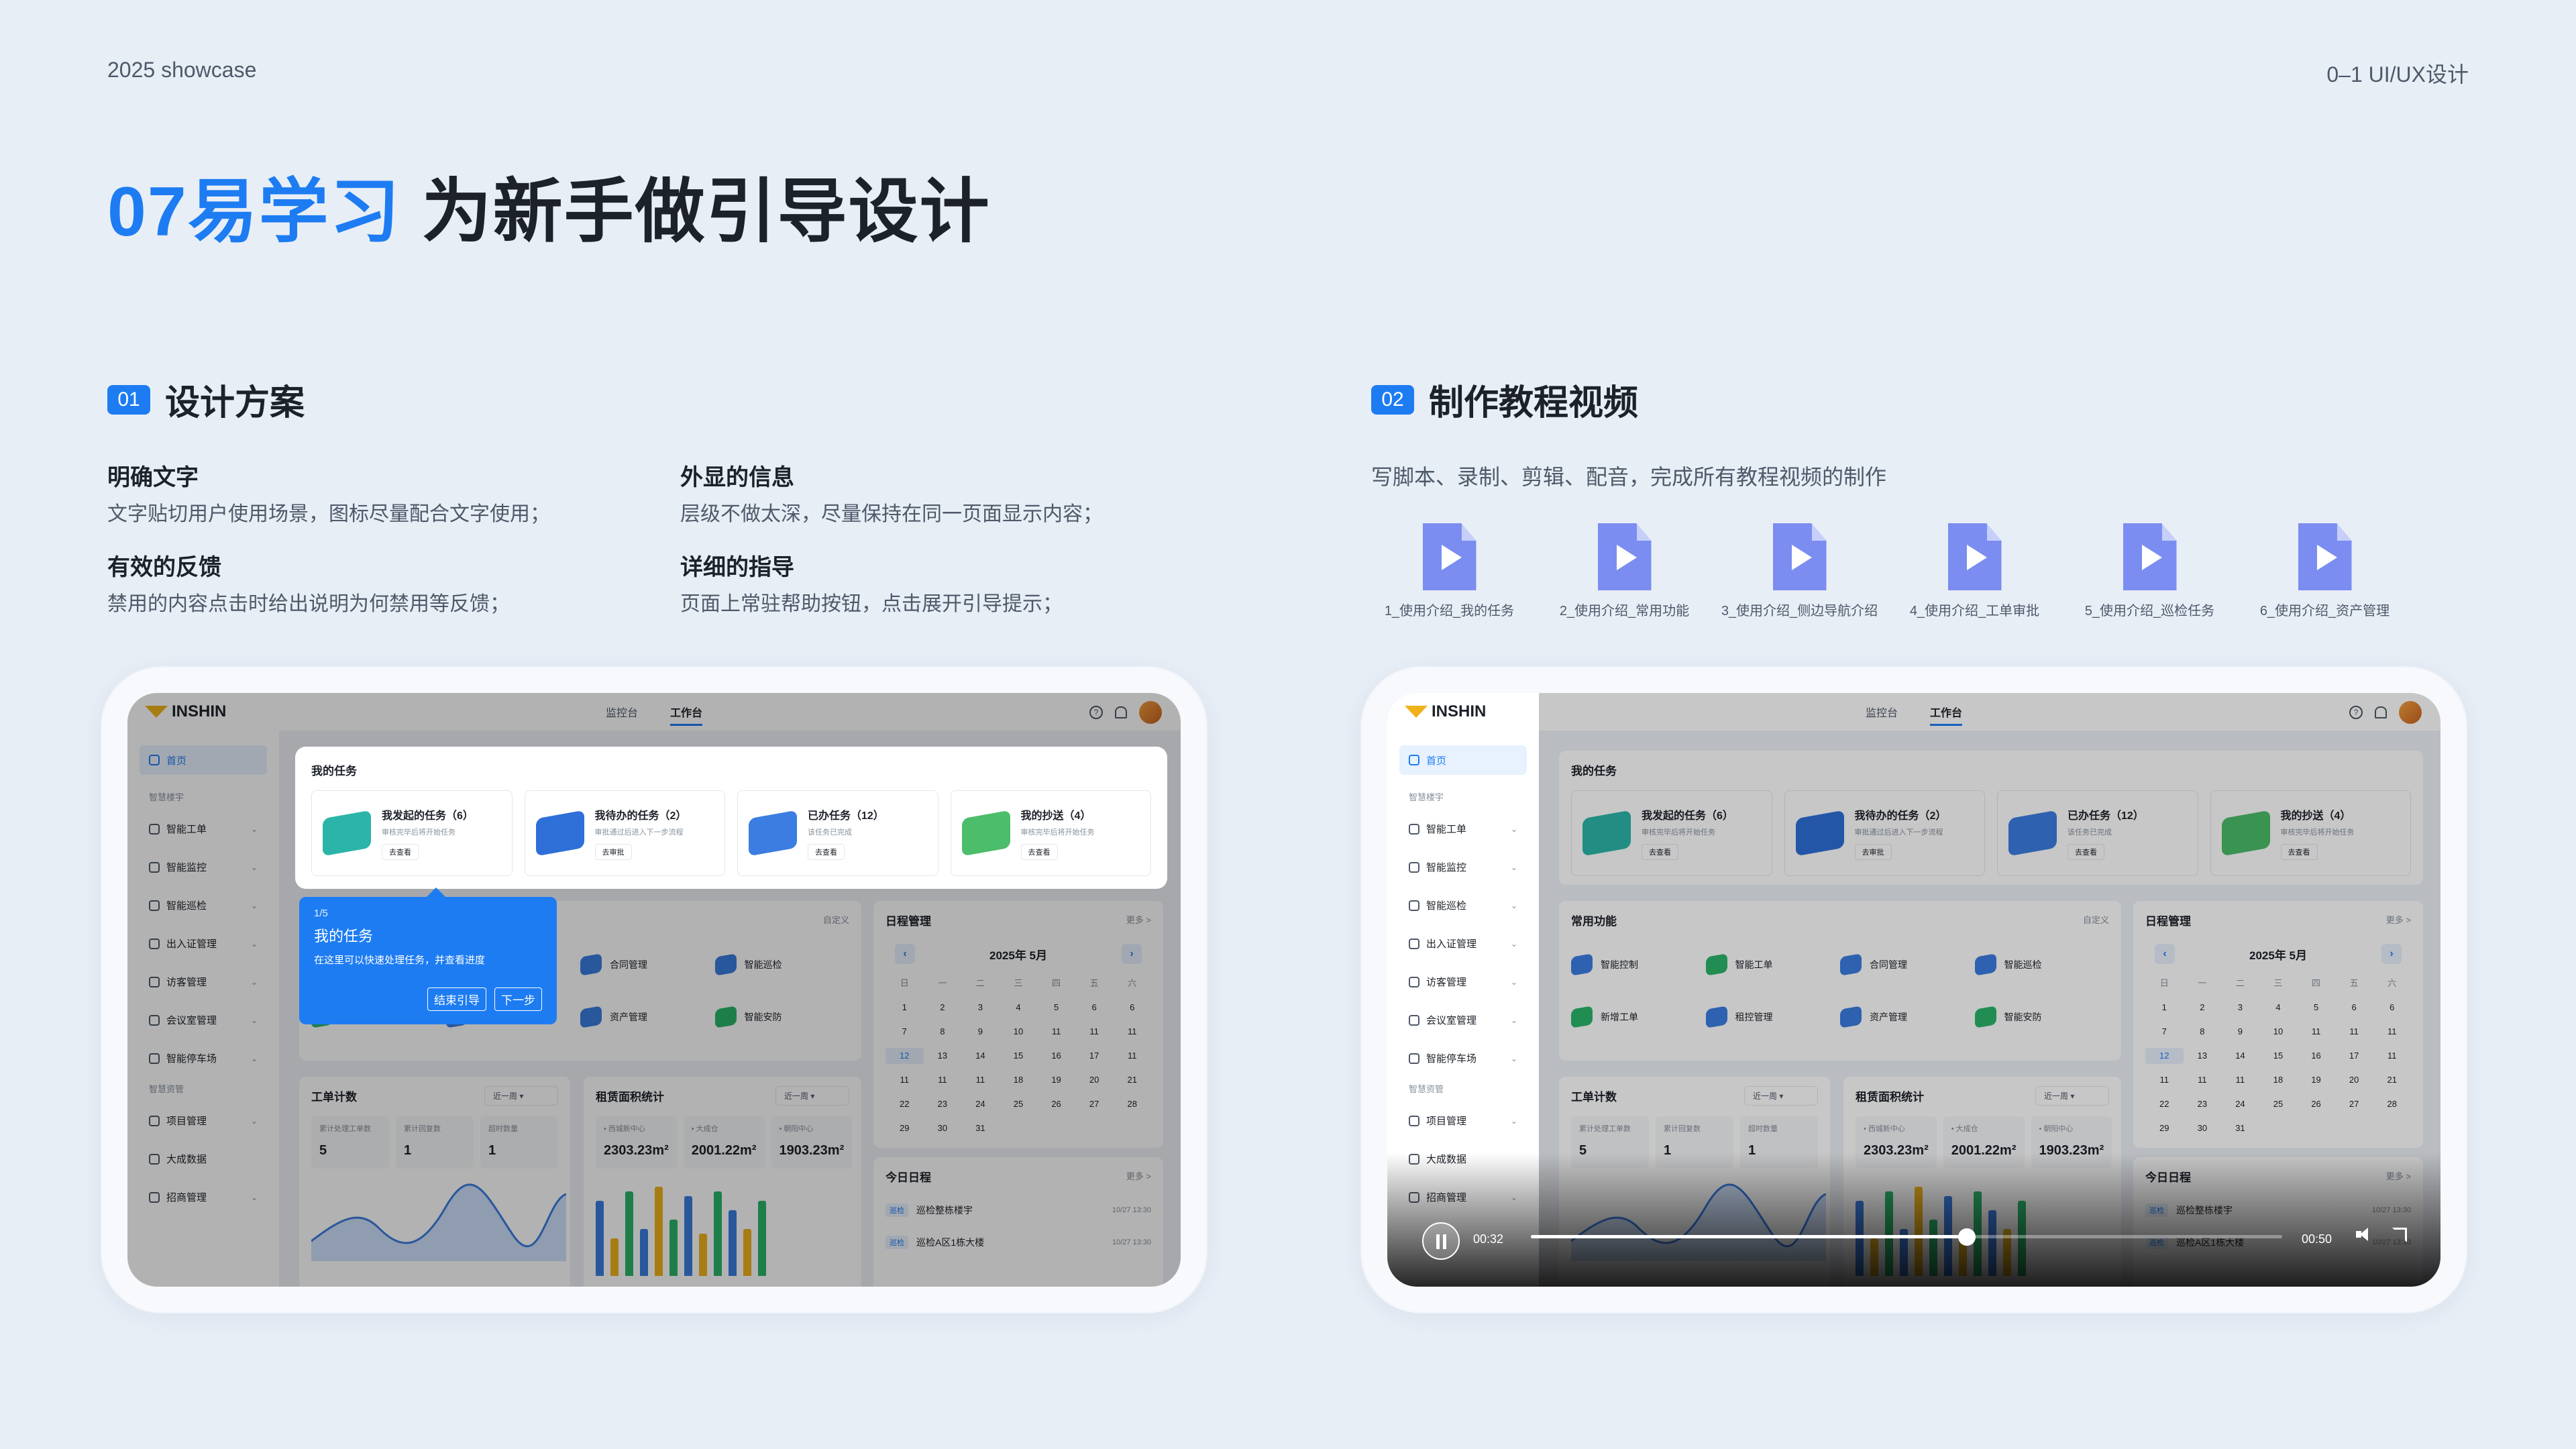 Image resolution: width=2576 pixels, height=1449 pixels. What do you see at coordinates (1436, 761) in the screenshot?
I see `sidebar-item-label: 首页` at bounding box center [1436, 761].